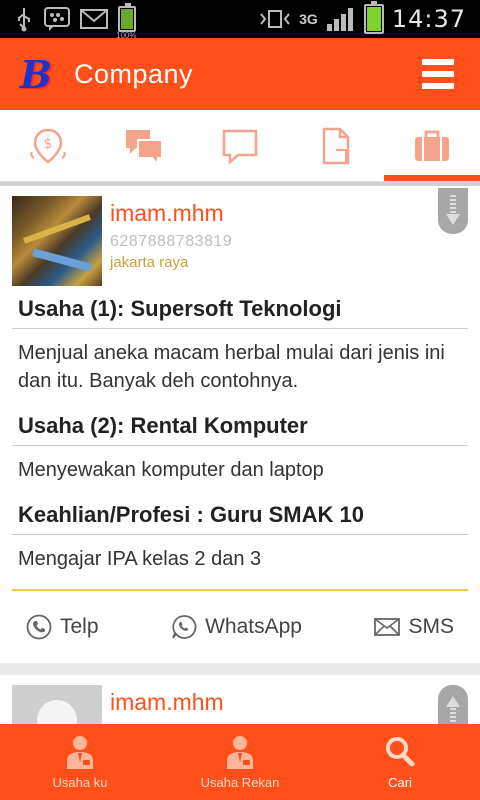 This screenshot has width=480, height=800. I want to click on tab-location: $, so click(48, 145).